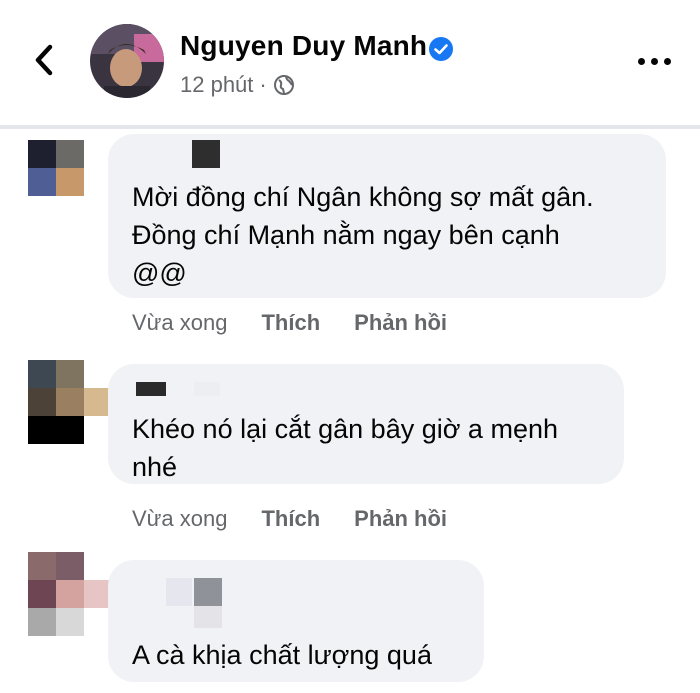  Describe the element at coordinates (284, 85) in the screenshot. I see `globe-icon` at that location.